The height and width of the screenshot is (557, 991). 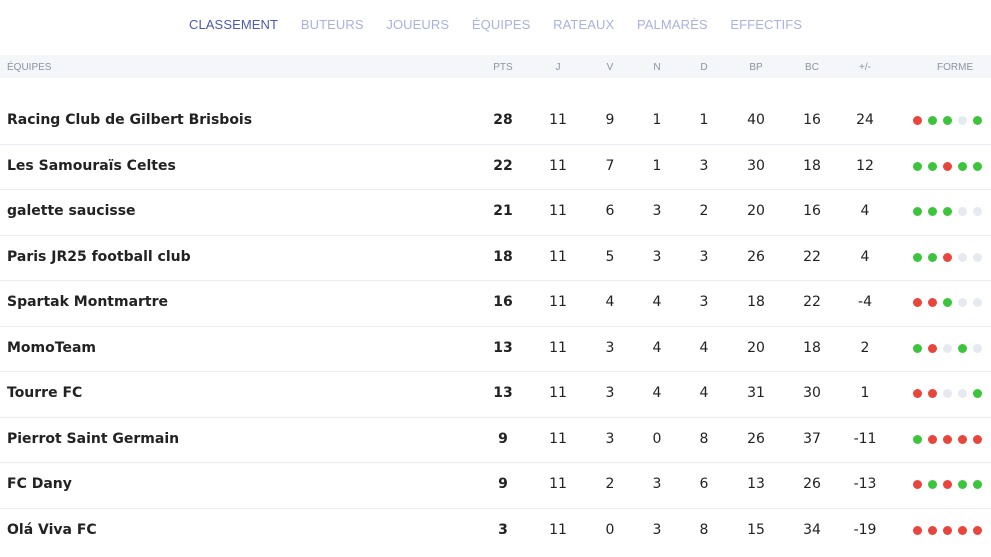 What do you see at coordinates (756, 165) in the screenshot?
I see `cell-bp: 30` at bounding box center [756, 165].